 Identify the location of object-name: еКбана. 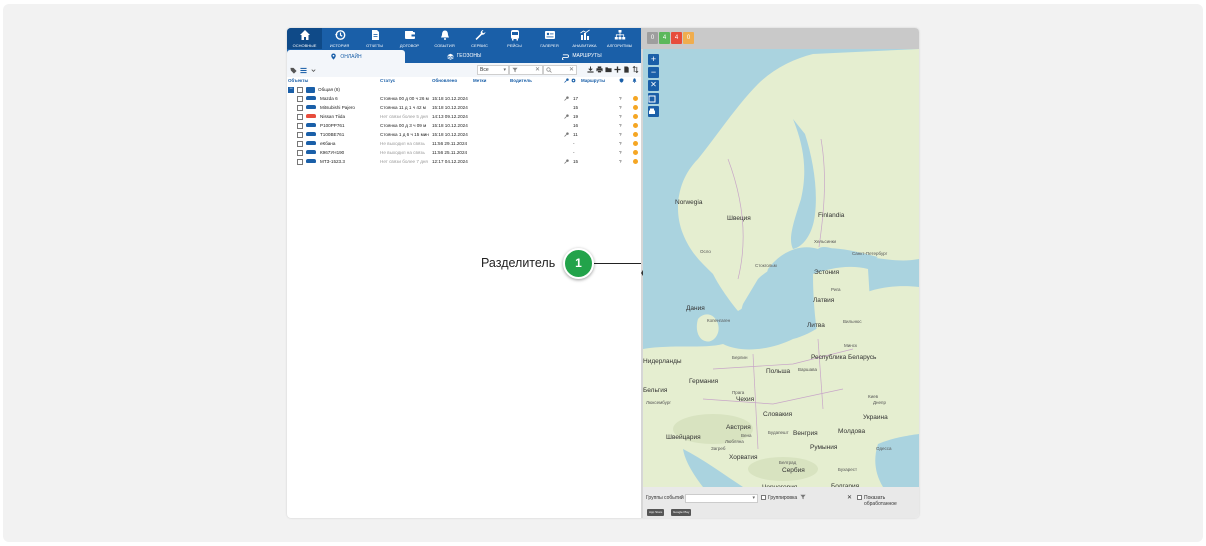
(327, 143).